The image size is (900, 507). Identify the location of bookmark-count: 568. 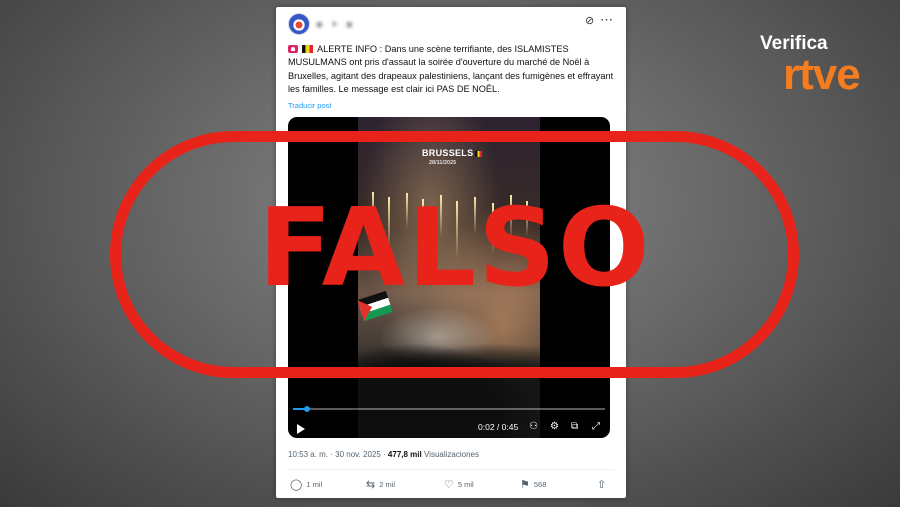
(540, 484).